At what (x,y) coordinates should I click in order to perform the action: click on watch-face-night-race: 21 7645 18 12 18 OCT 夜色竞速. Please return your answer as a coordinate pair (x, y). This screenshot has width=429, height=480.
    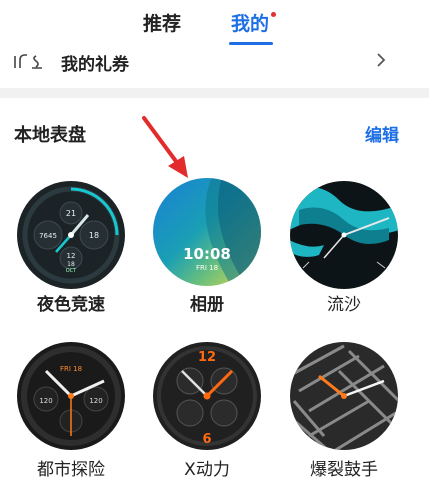
    Looking at the image, I should click on (71, 247).